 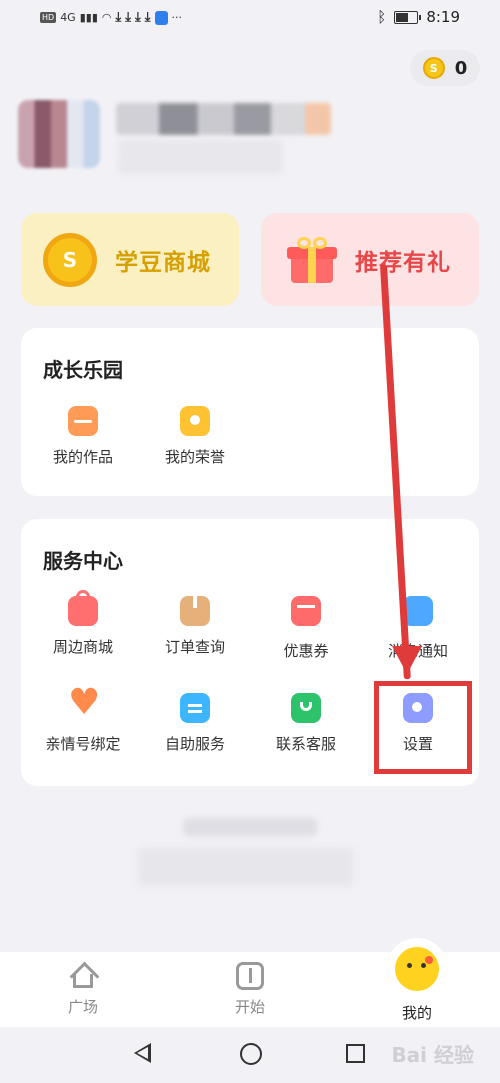 I want to click on section-title: 成长乐园, so click(x=83, y=370).